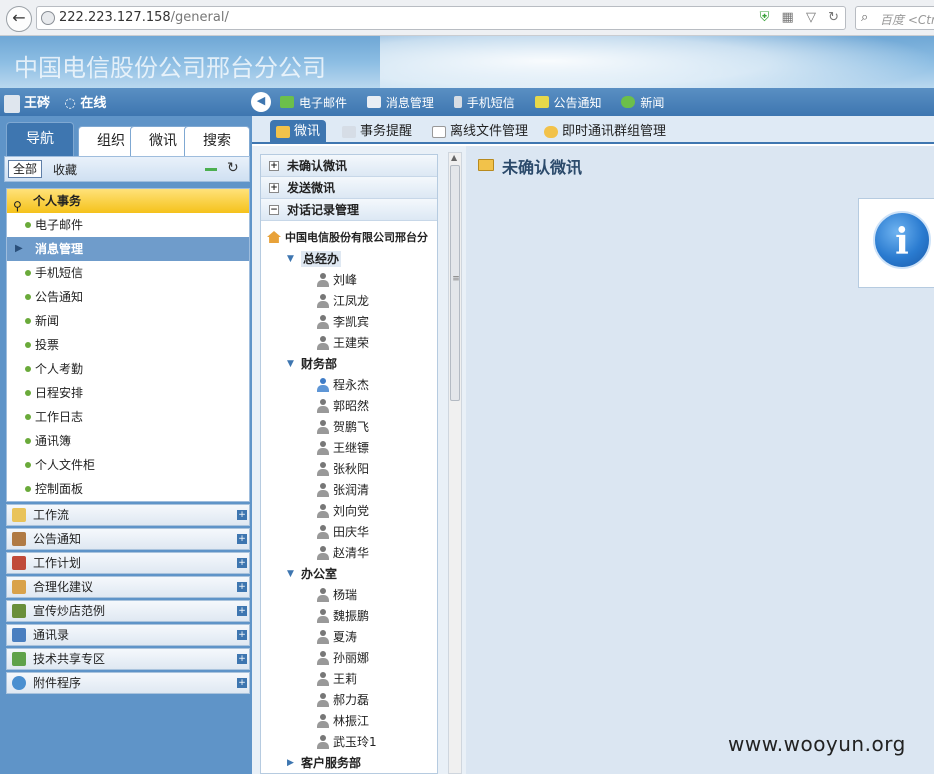 The image size is (934, 774). What do you see at coordinates (455, 283) in the screenshot?
I see `scroll-thumb` at bounding box center [455, 283].